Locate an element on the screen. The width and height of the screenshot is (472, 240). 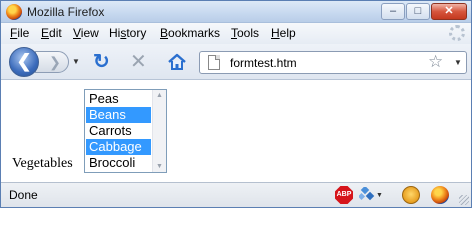
menu-bookmarks: Bookmarks is located at coordinates (190, 33).